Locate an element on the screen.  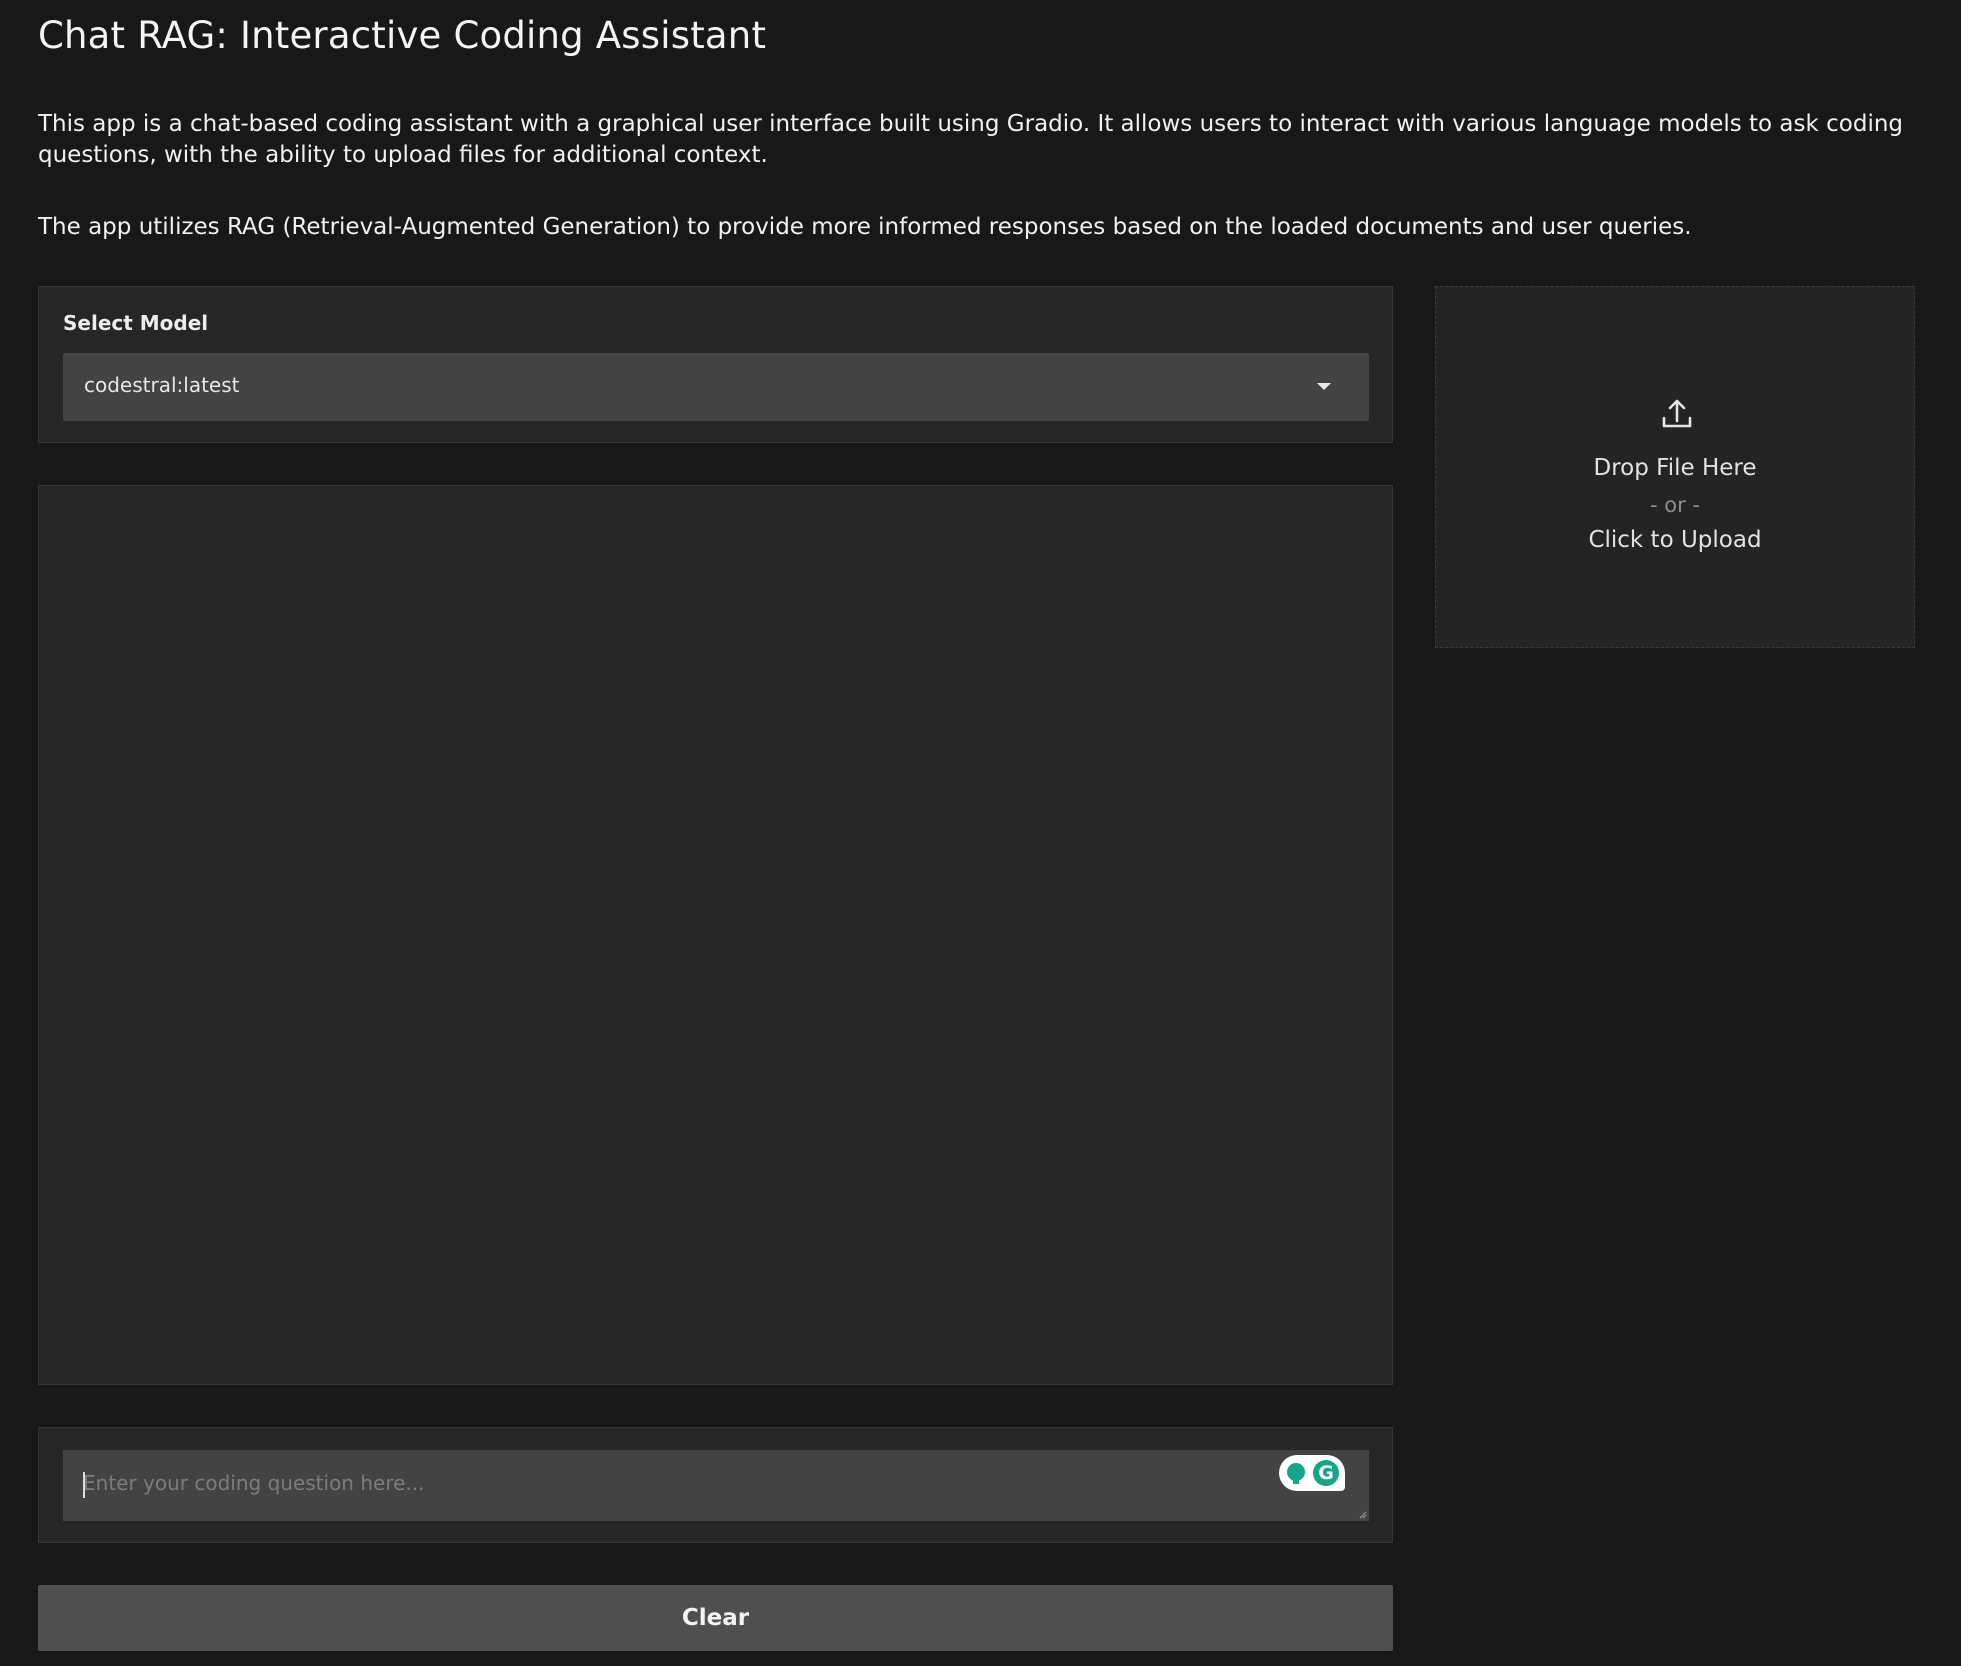
grammarly-g-icon: G is located at coordinates (1326, 1473).